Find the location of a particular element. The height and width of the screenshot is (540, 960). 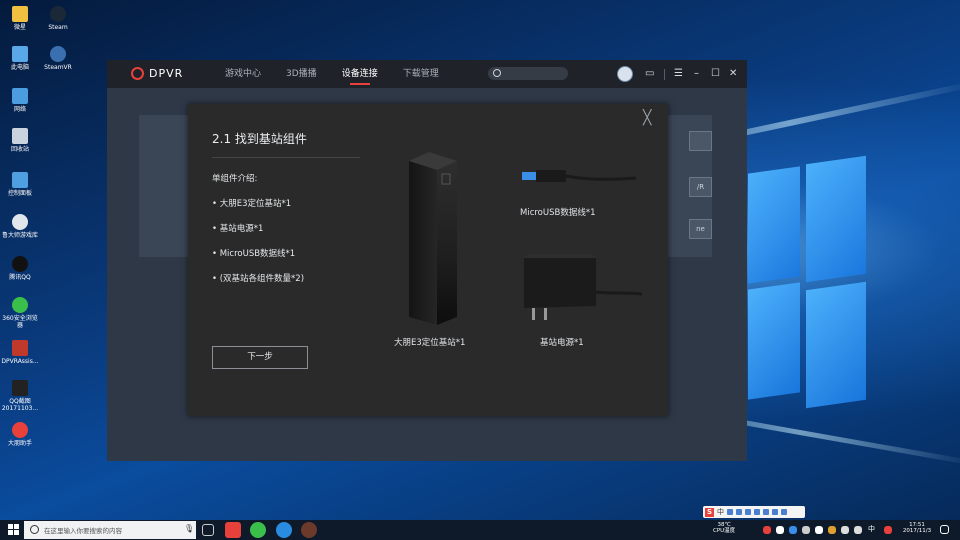

background-button: ne is located at coordinates (700, 229).